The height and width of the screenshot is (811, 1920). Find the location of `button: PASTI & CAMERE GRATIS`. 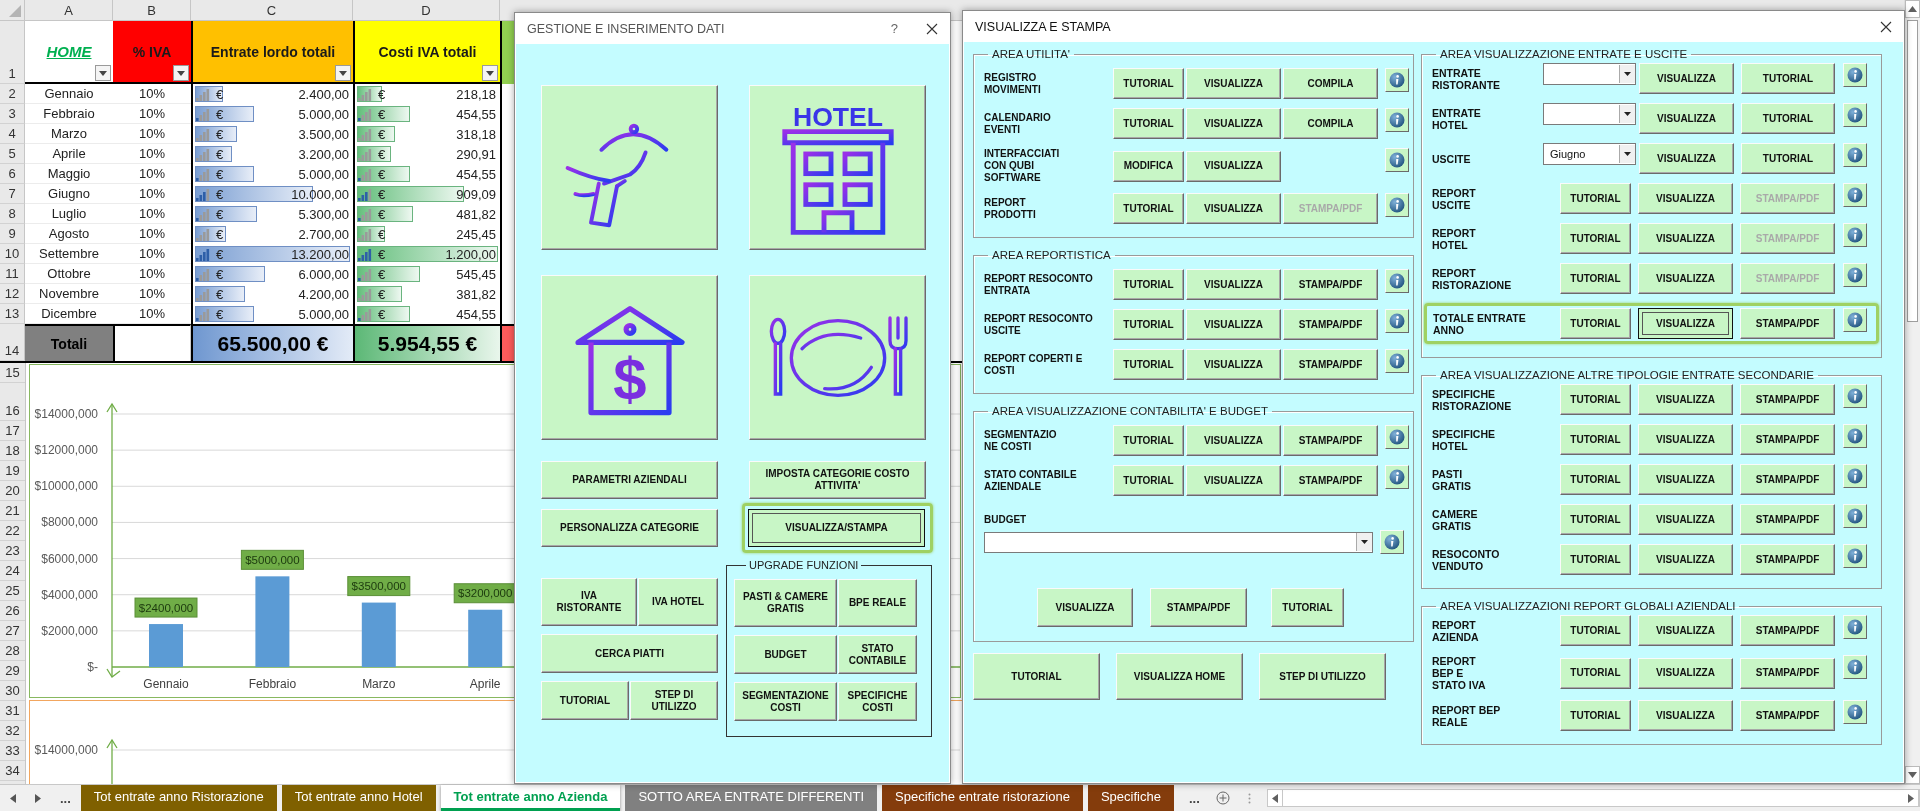

button: PASTI & CAMERE GRATIS is located at coordinates (785, 603).